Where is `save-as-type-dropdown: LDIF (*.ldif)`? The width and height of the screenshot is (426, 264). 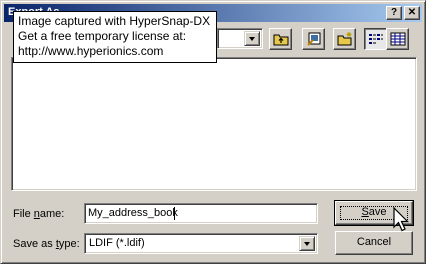
save-as-type-dropdown: LDIF (*.ldif) is located at coordinates (201, 243).